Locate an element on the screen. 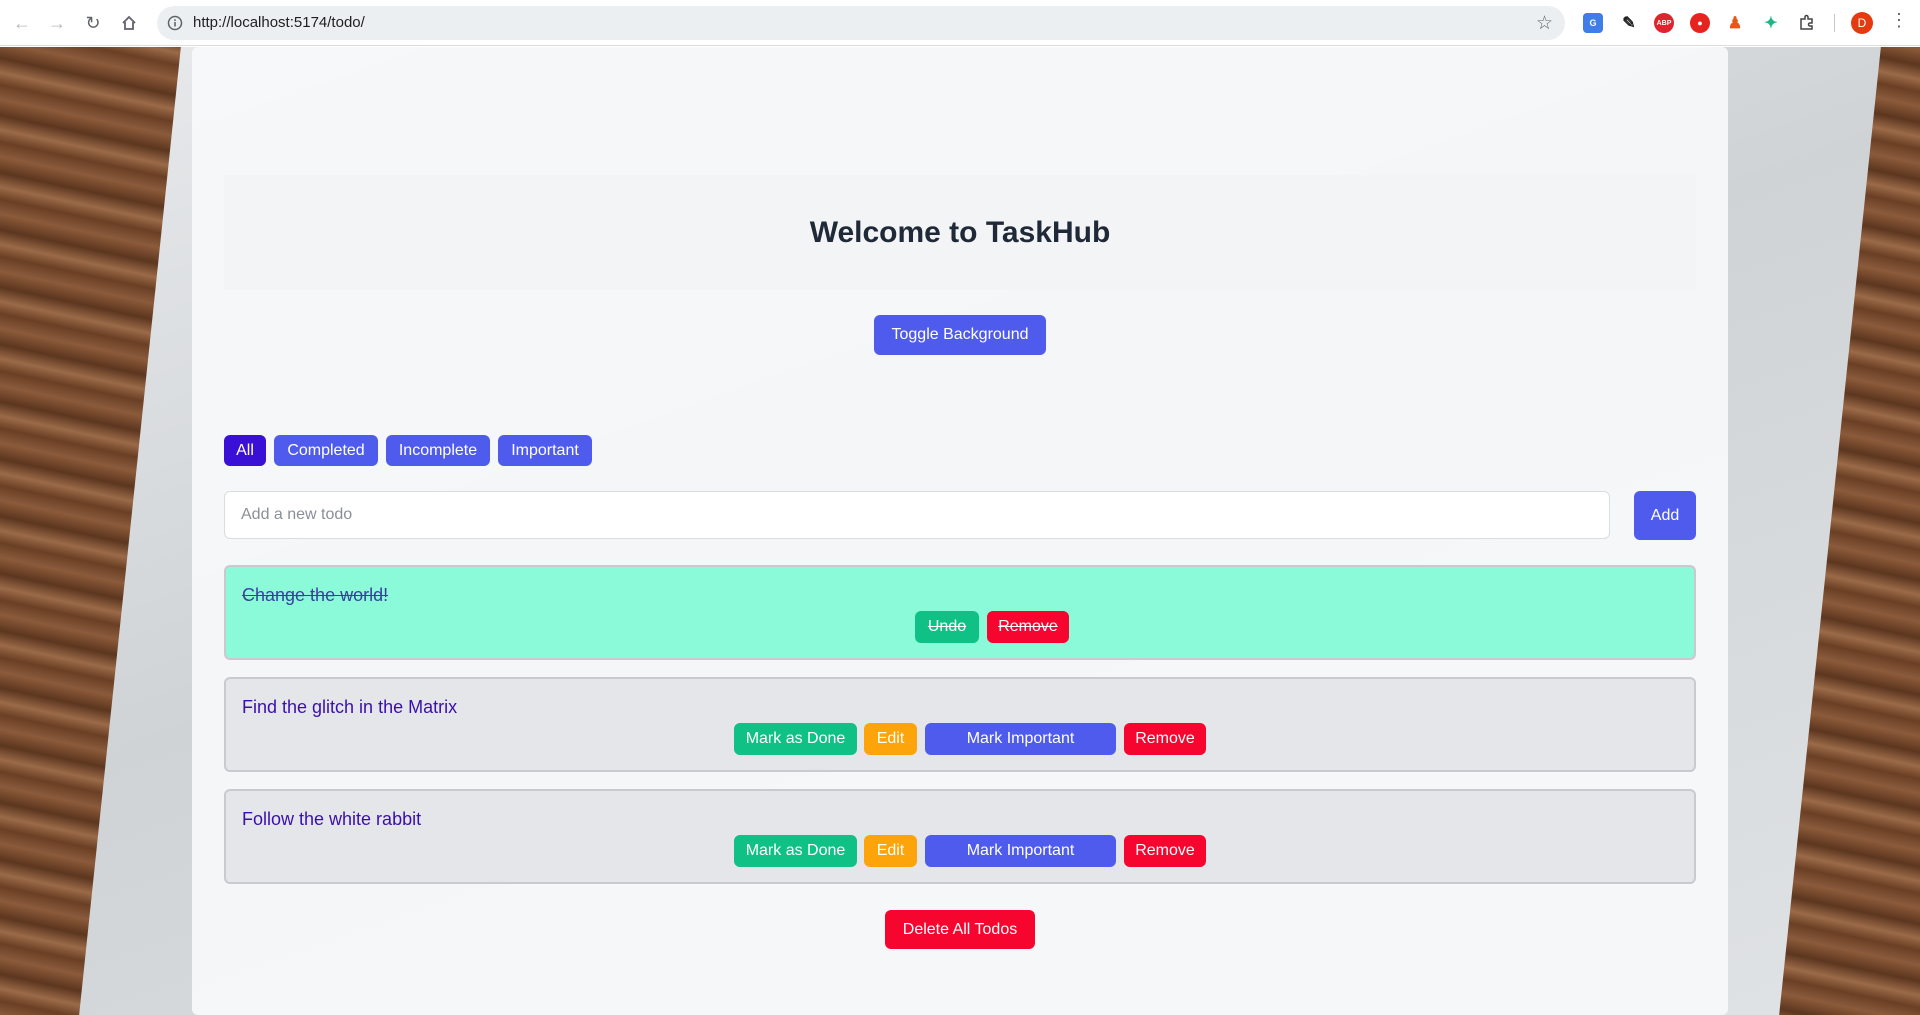 The height and width of the screenshot is (1015, 1920). shield-icon: ● is located at coordinates (1700, 23).